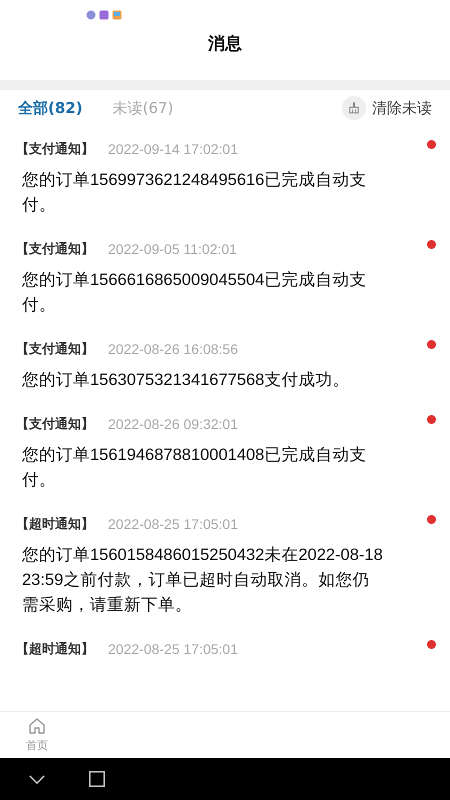  I want to click on filter-tab: 全部(82), so click(50, 108).